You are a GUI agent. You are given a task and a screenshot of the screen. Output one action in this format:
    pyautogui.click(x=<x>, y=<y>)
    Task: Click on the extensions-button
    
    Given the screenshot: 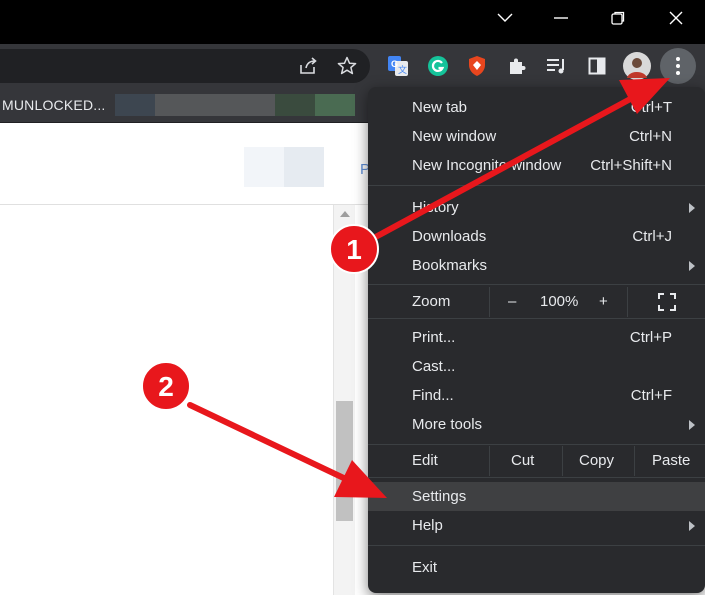 What is the action you would take?
    pyautogui.click(x=517, y=66)
    